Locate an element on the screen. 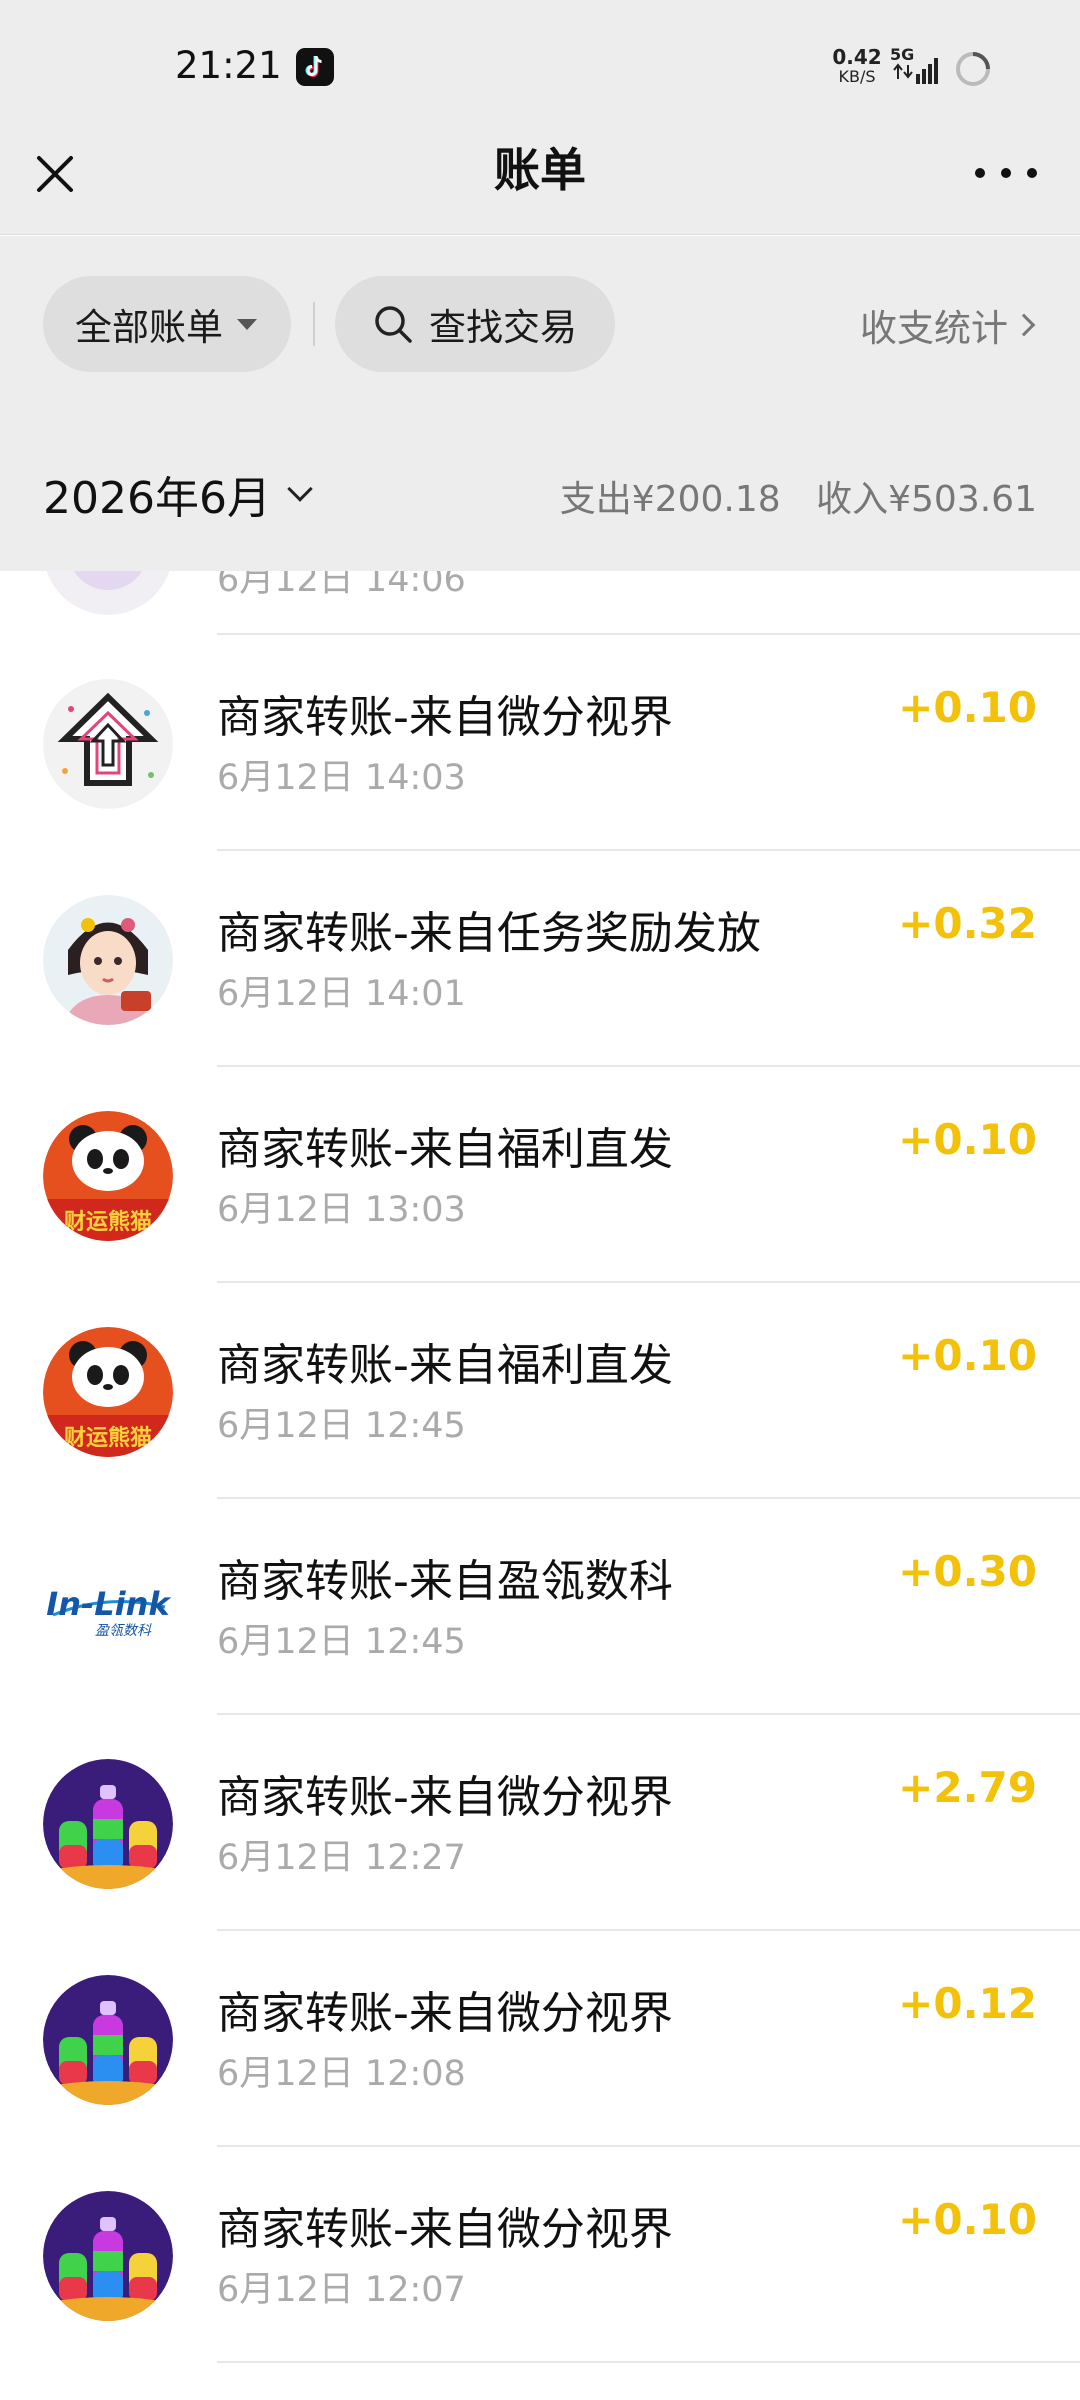 The width and height of the screenshot is (1080, 2400). avatar: In-Link 盈瓴数科 is located at coordinates (108, 1608).